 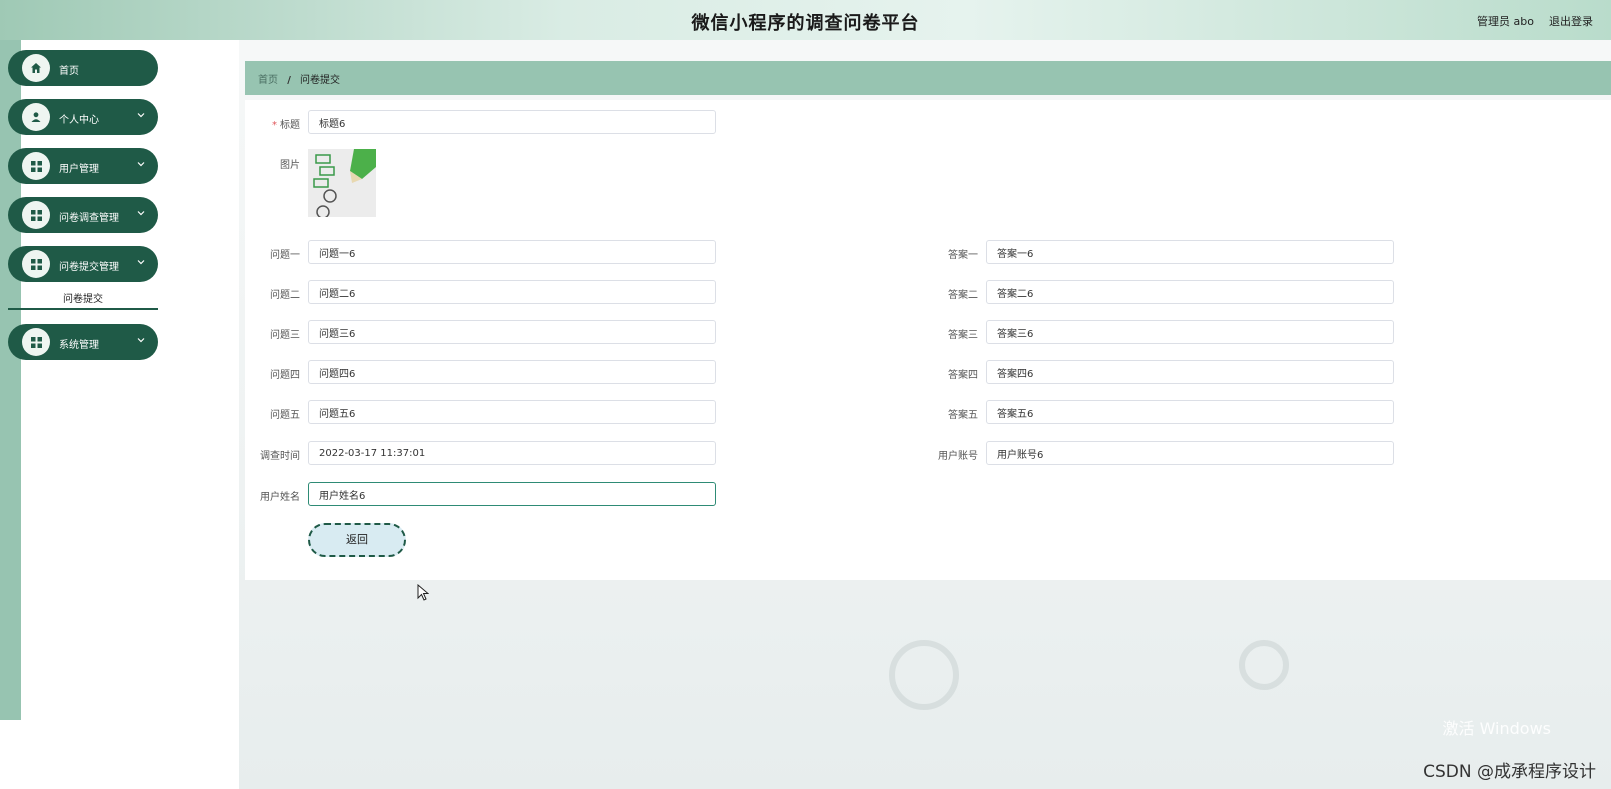 What do you see at coordinates (268, 80) in the screenshot?
I see `breadcrumb-home: 首页` at bounding box center [268, 80].